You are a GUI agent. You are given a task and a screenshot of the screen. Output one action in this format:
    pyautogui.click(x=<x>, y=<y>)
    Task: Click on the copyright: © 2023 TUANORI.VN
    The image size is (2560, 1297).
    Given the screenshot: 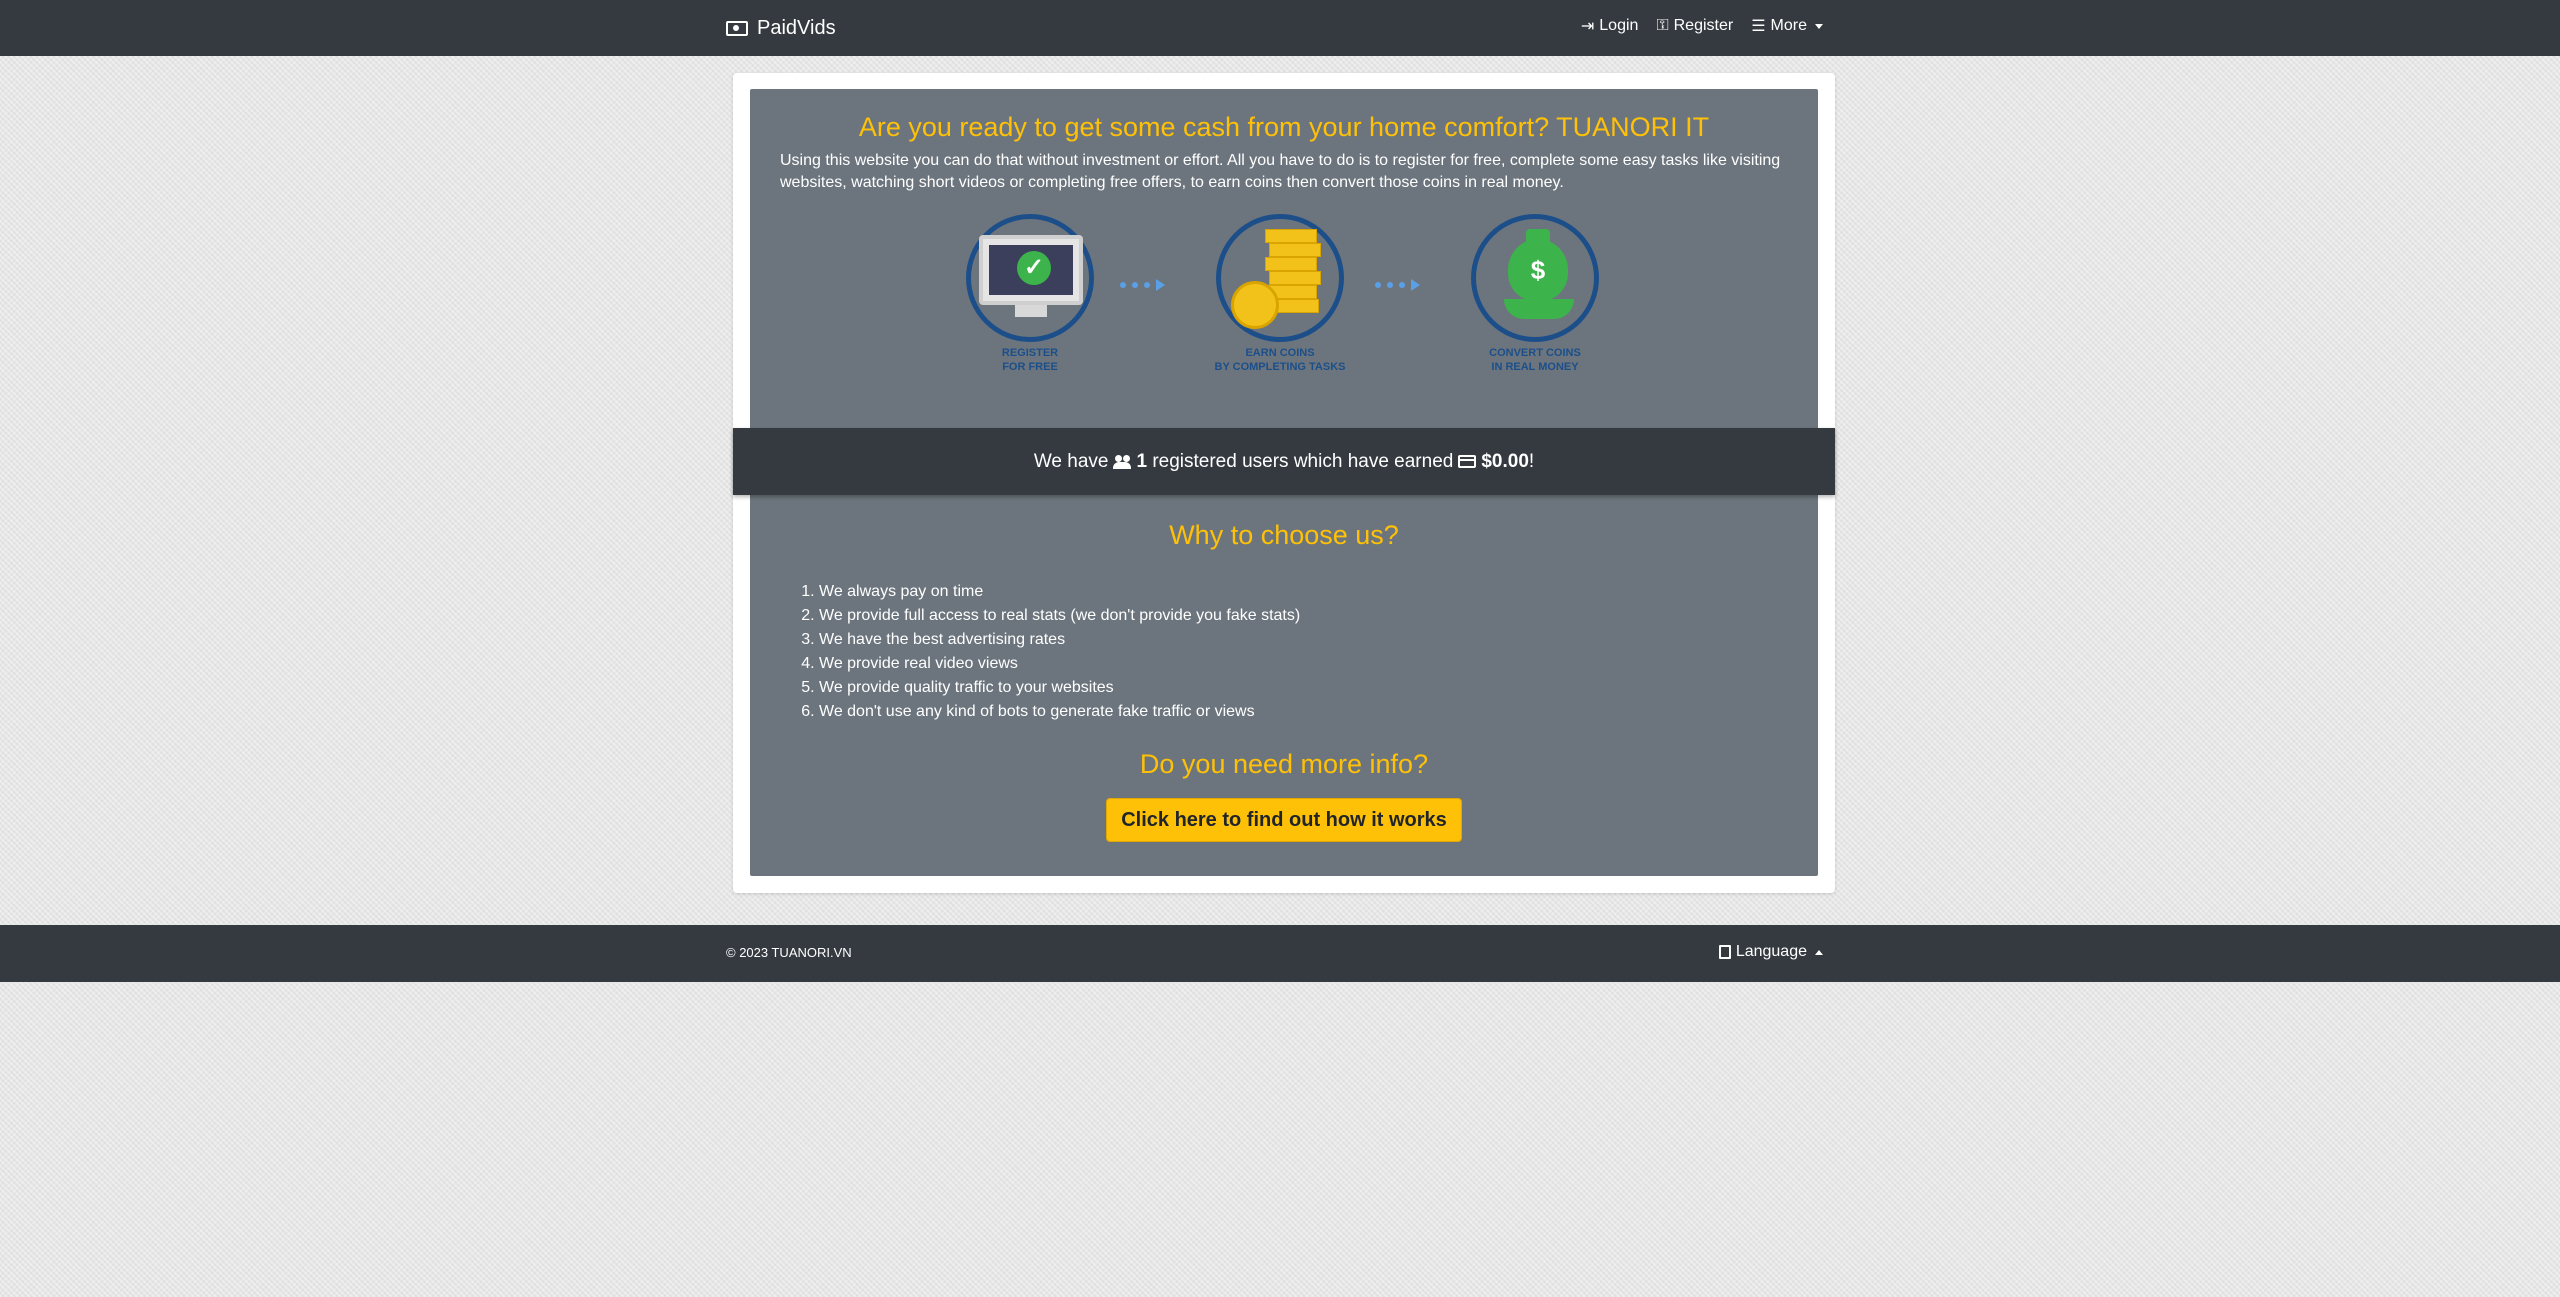 What is the action you would take?
    pyautogui.click(x=789, y=952)
    